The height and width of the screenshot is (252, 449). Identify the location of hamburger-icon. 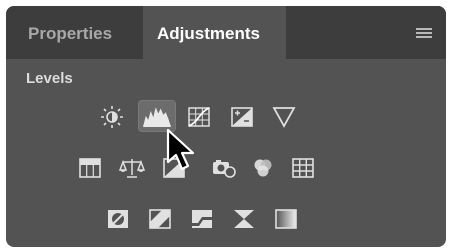
(424, 33).